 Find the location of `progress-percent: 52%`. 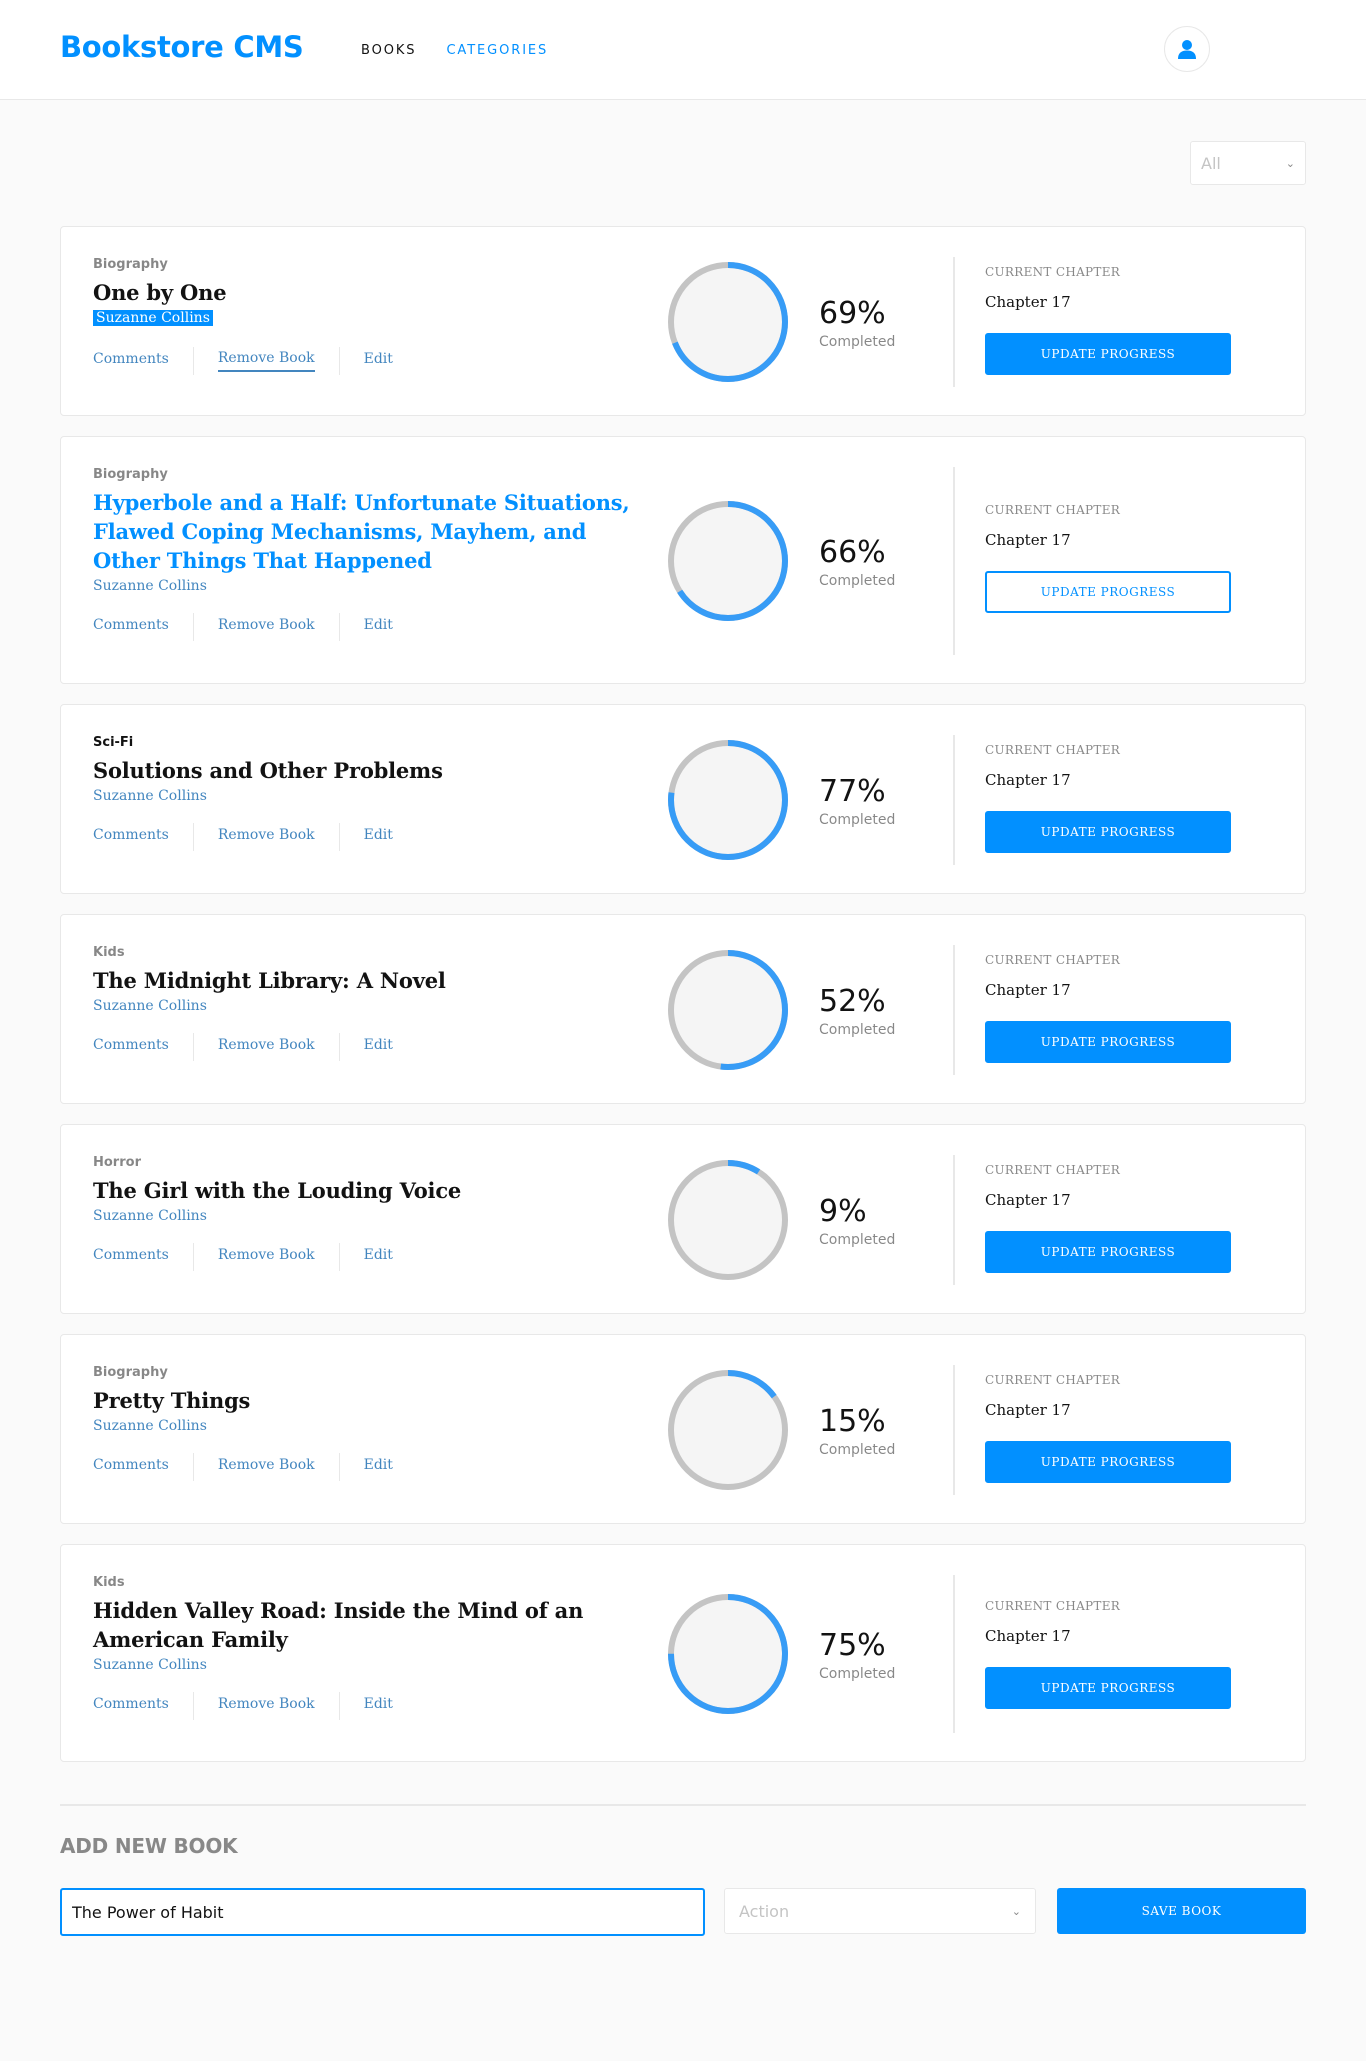

progress-percent: 52% is located at coordinates (852, 1001).